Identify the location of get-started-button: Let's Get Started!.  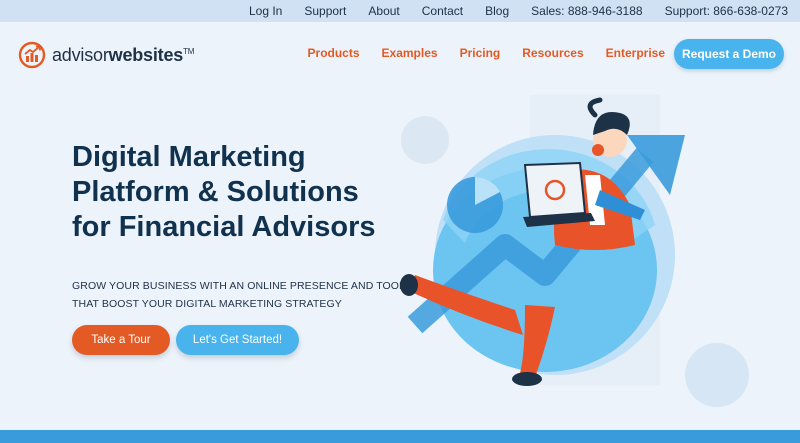
(237, 340).